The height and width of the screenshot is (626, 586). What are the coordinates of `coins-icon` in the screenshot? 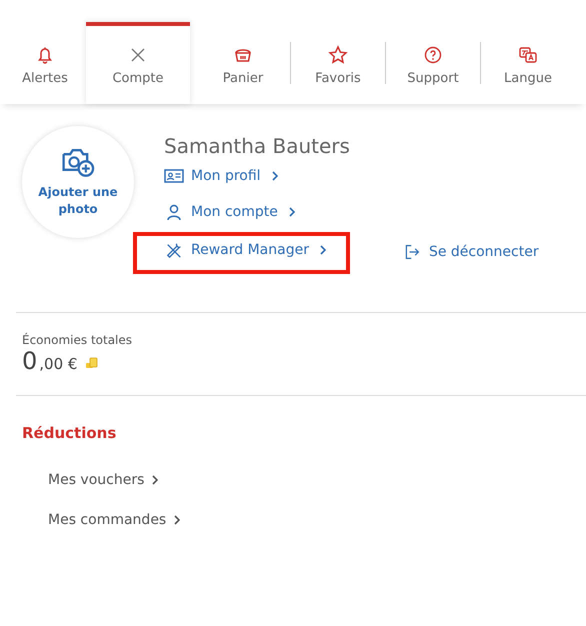 It's located at (92, 363).